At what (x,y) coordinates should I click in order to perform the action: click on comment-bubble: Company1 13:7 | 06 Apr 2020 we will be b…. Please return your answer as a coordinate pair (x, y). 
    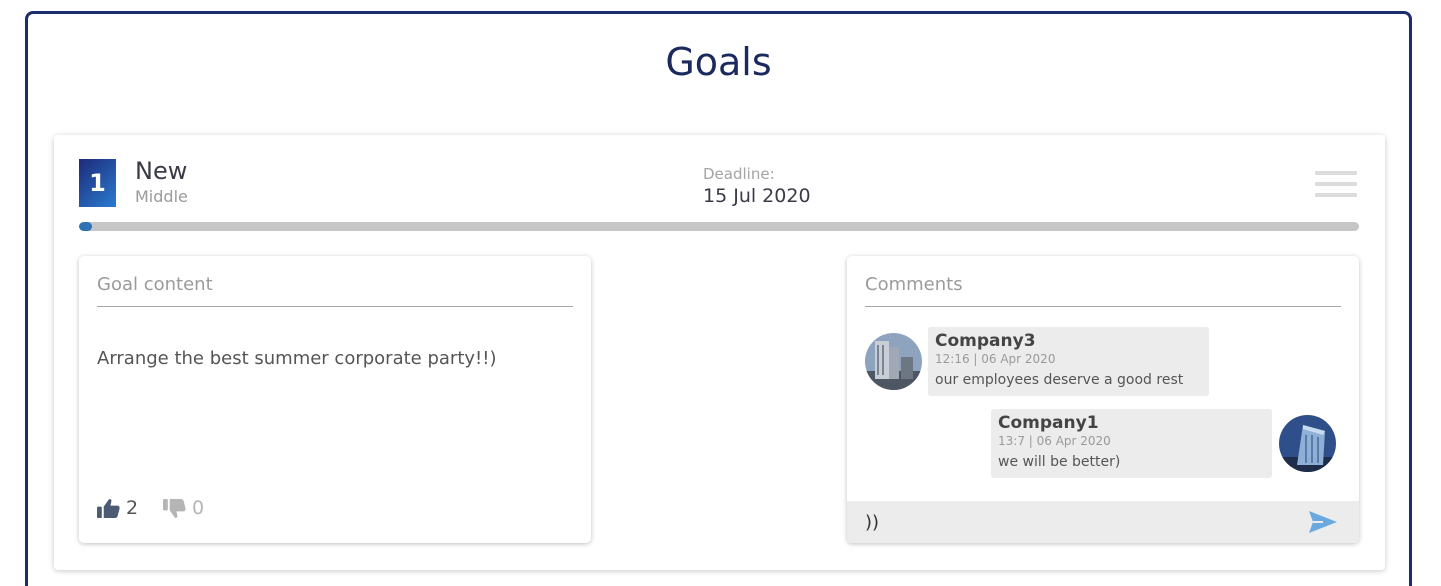
    Looking at the image, I should click on (1131, 443).